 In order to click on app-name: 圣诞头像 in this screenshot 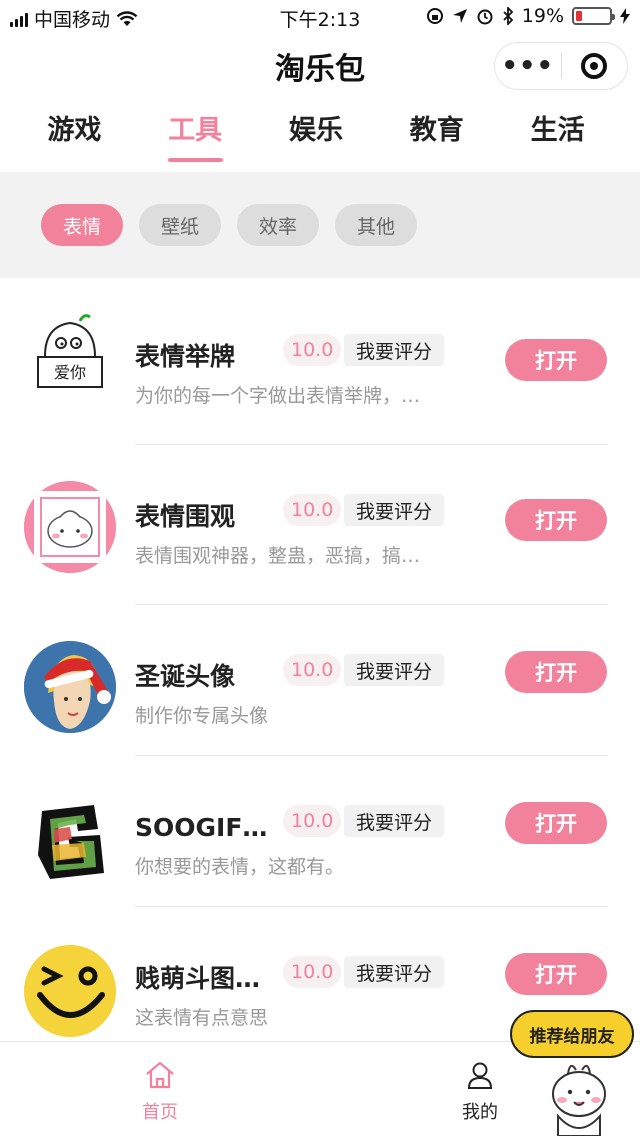, I will do `click(185, 676)`.